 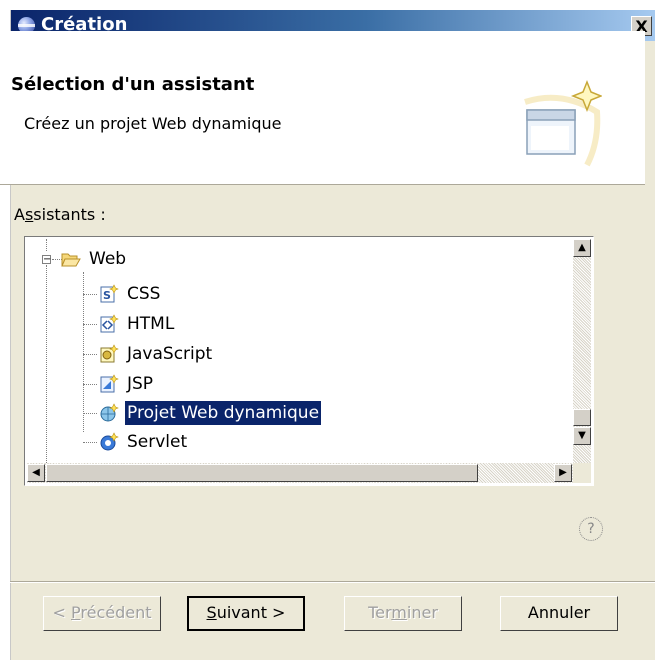 I want to click on scrollbar-corner, so click(x=582, y=473).